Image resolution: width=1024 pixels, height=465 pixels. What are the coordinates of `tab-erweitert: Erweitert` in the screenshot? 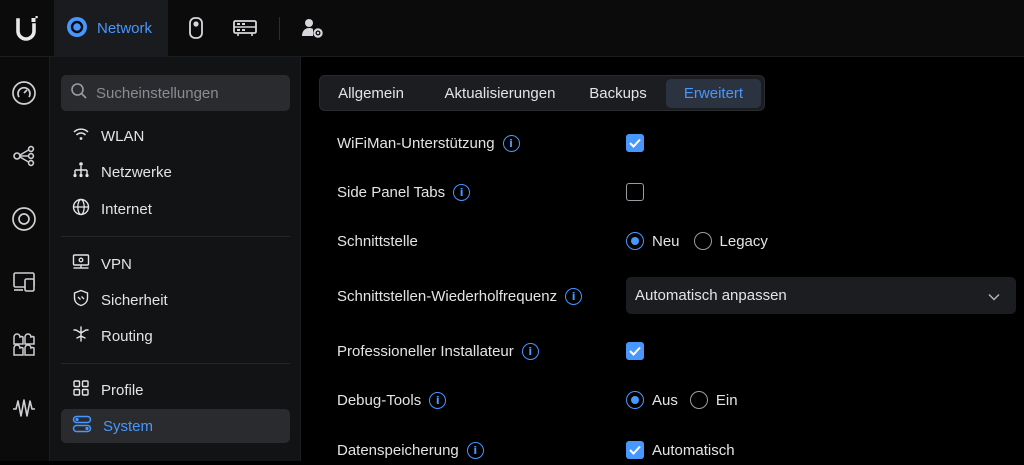 It's located at (713, 93).